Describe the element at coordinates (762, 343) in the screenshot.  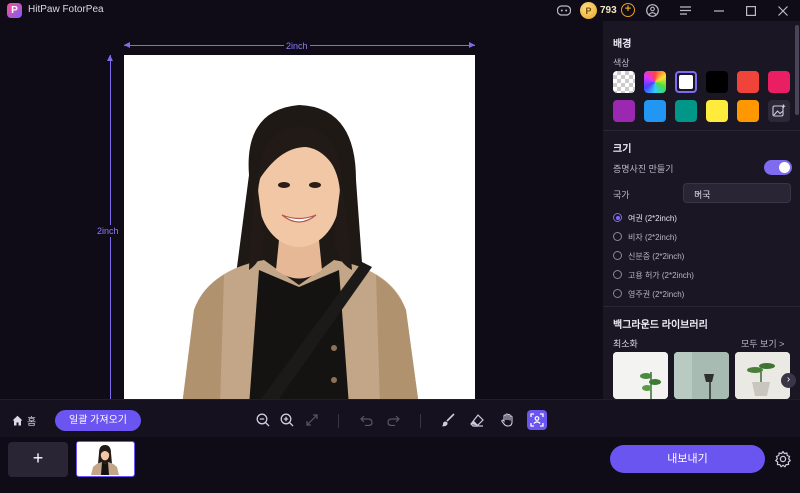
I see `view-all-link: 모두 보기 >` at that location.